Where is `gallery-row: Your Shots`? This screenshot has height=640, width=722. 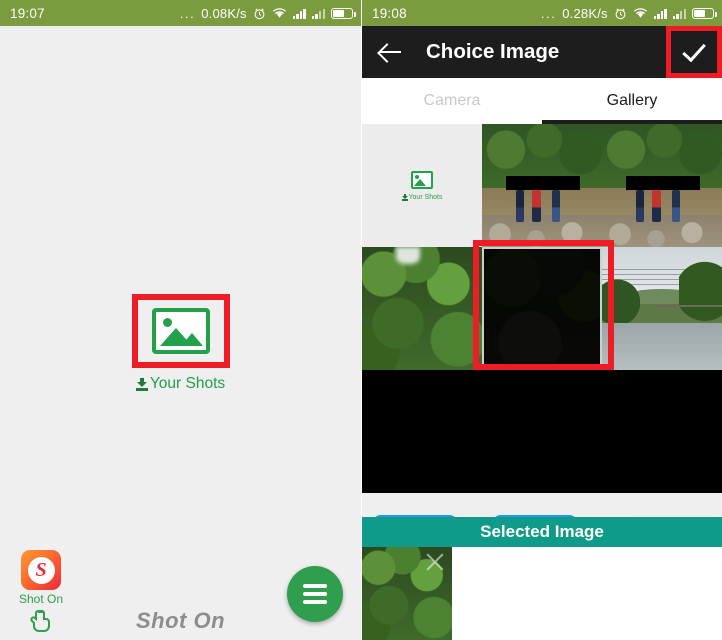 gallery-row: Your Shots is located at coordinates (542, 185).